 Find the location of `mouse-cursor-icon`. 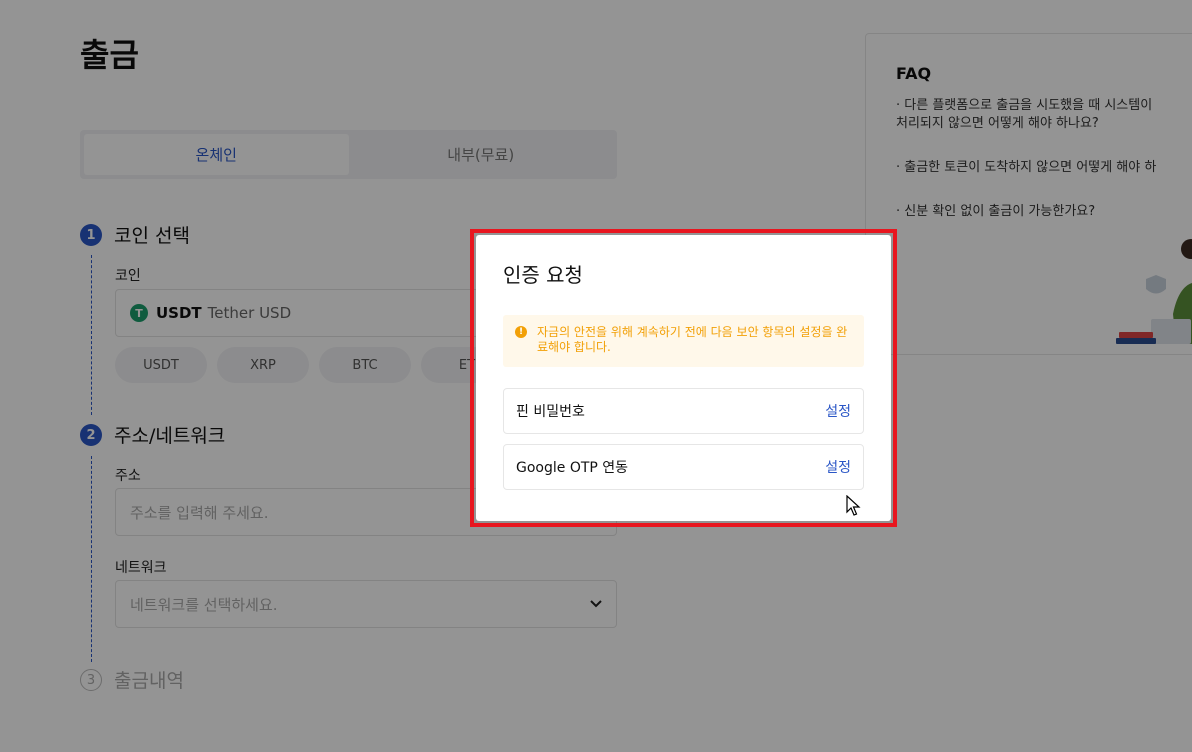

mouse-cursor-icon is located at coordinates (853, 505).